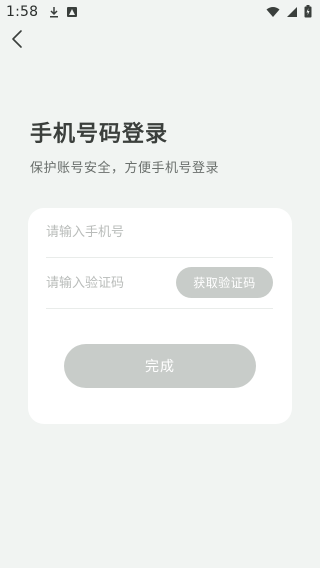  What do you see at coordinates (308, 12) in the screenshot?
I see `battery-icon` at bounding box center [308, 12].